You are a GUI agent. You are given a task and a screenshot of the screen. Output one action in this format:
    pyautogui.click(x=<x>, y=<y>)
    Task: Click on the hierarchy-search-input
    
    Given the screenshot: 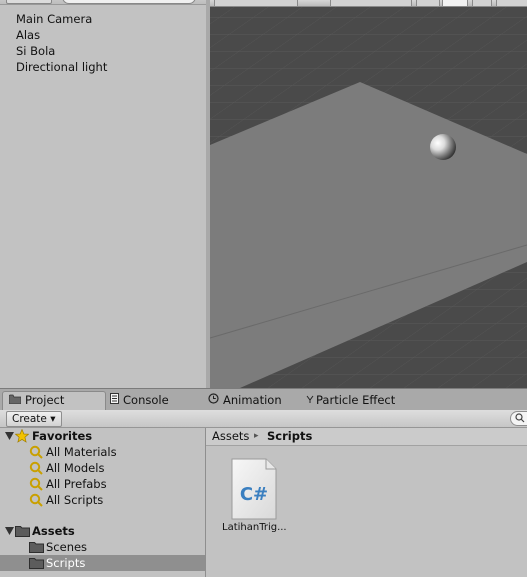 What is the action you would take?
    pyautogui.click(x=129, y=2)
    